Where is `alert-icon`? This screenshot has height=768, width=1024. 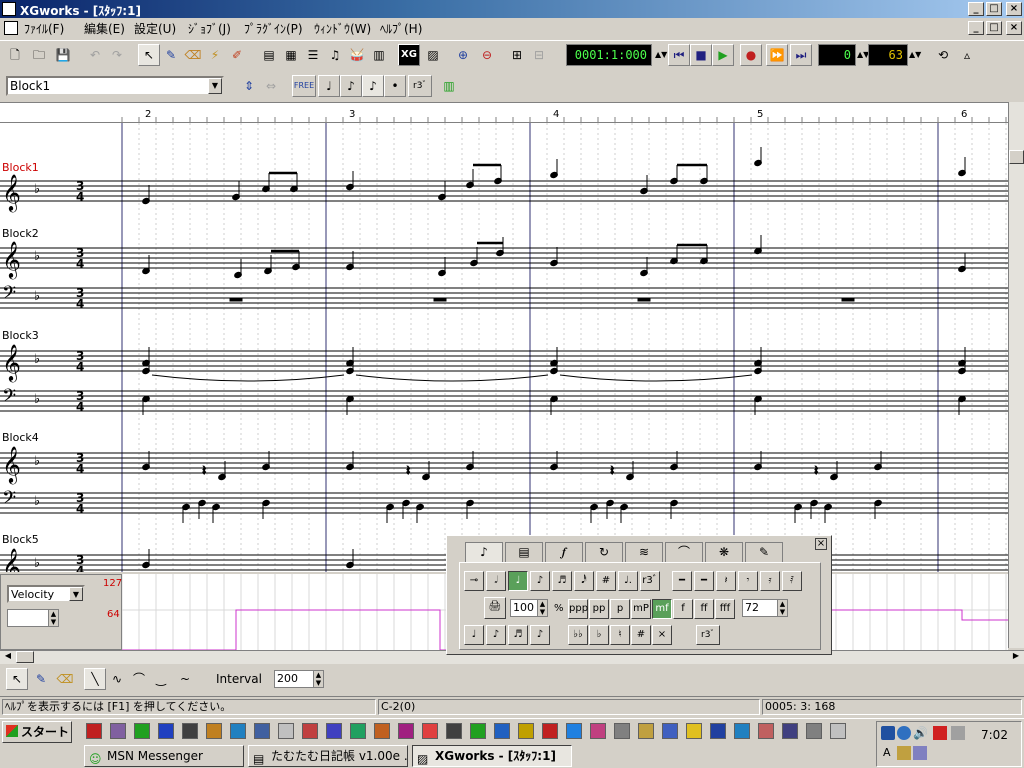
alert-icon is located at coordinates (940, 733).